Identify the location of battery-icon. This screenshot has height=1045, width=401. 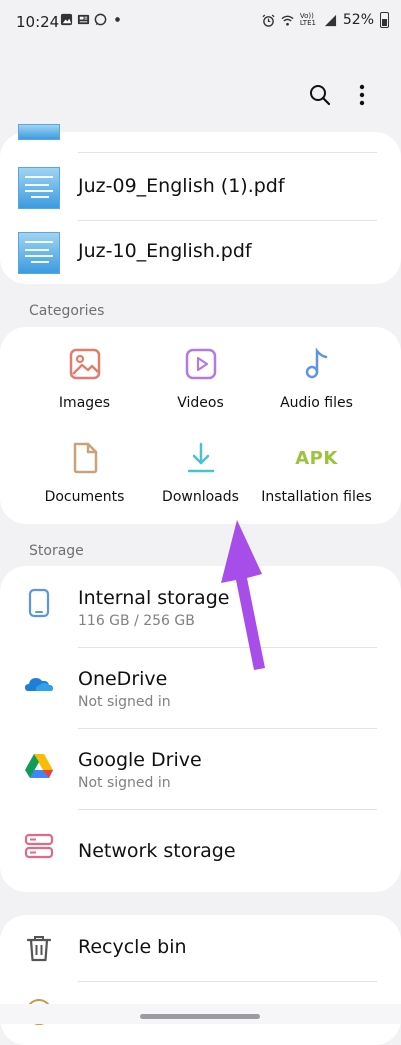
(384, 20).